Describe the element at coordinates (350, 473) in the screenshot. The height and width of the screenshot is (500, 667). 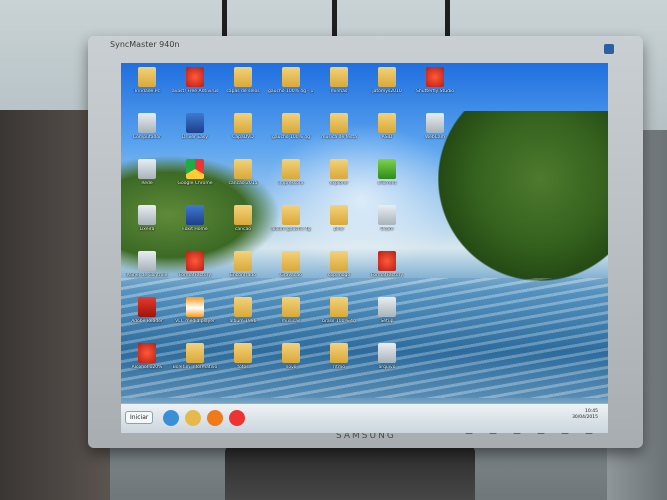
I see `monitor-stand` at that location.